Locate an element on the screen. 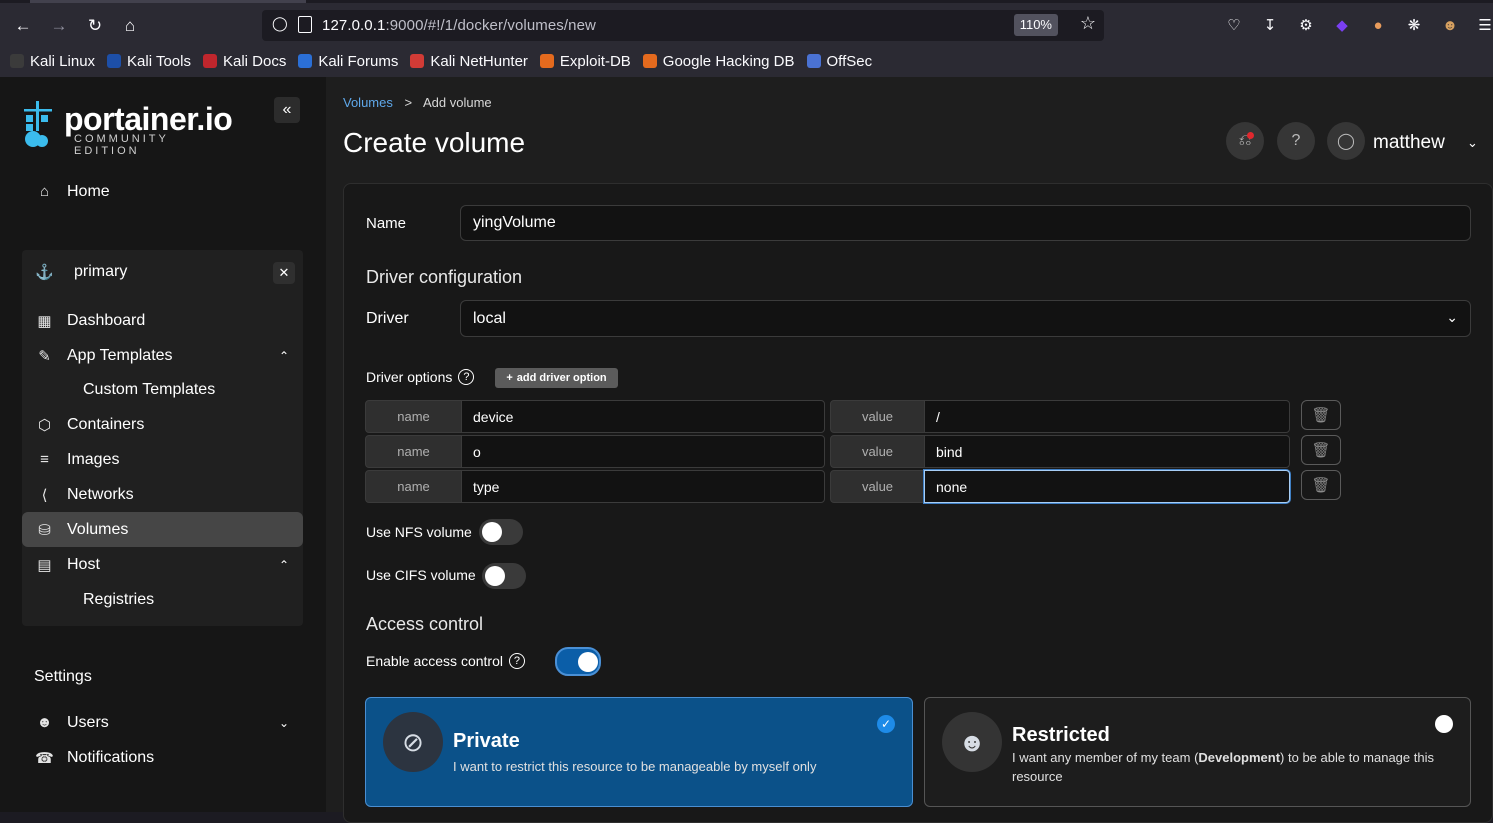  user-icon: ◯ is located at coordinates (1346, 141).